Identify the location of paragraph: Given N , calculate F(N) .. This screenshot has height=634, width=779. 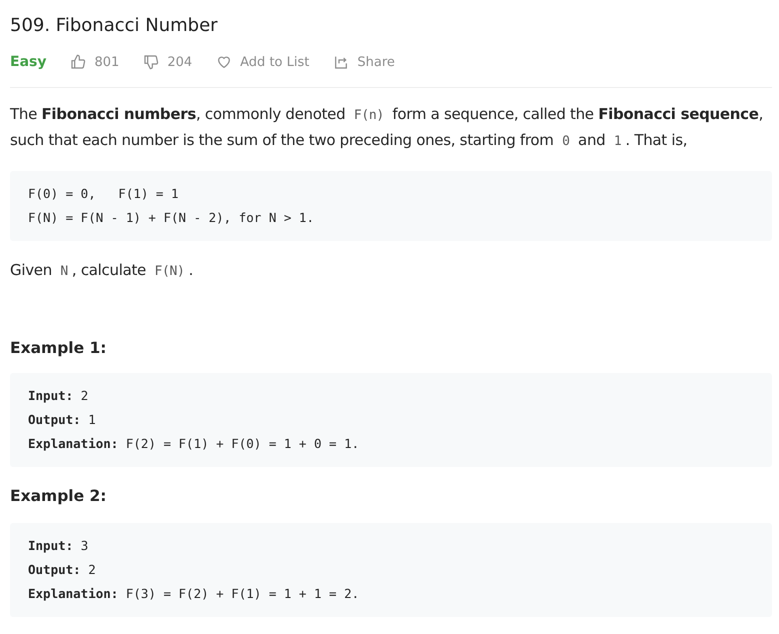
(102, 270).